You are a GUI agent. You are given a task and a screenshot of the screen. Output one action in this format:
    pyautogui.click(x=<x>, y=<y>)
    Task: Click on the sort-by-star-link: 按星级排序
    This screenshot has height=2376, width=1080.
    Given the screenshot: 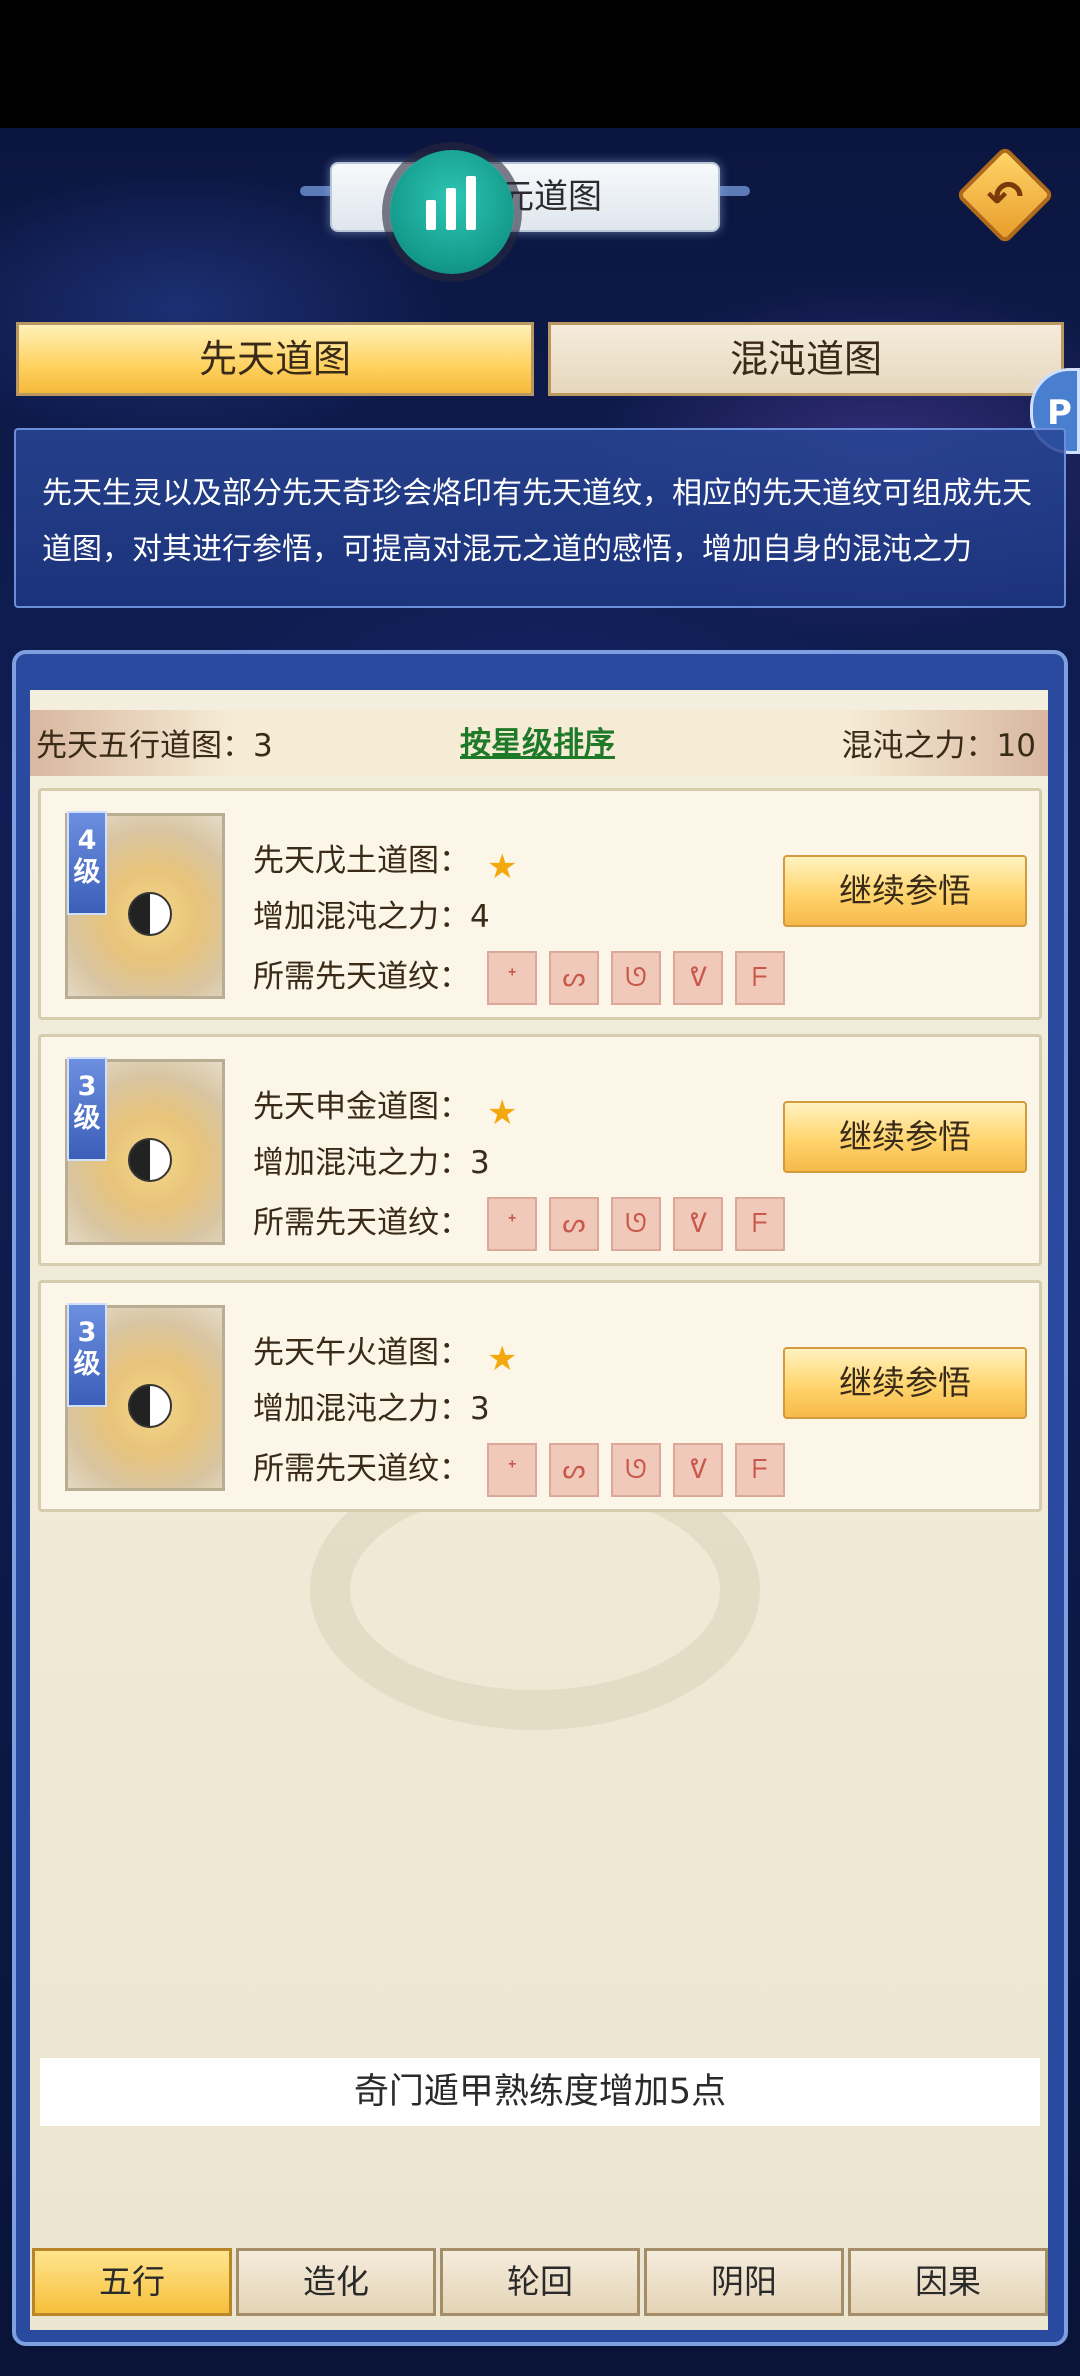 What is the action you would take?
    pyautogui.click(x=537, y=740)
    